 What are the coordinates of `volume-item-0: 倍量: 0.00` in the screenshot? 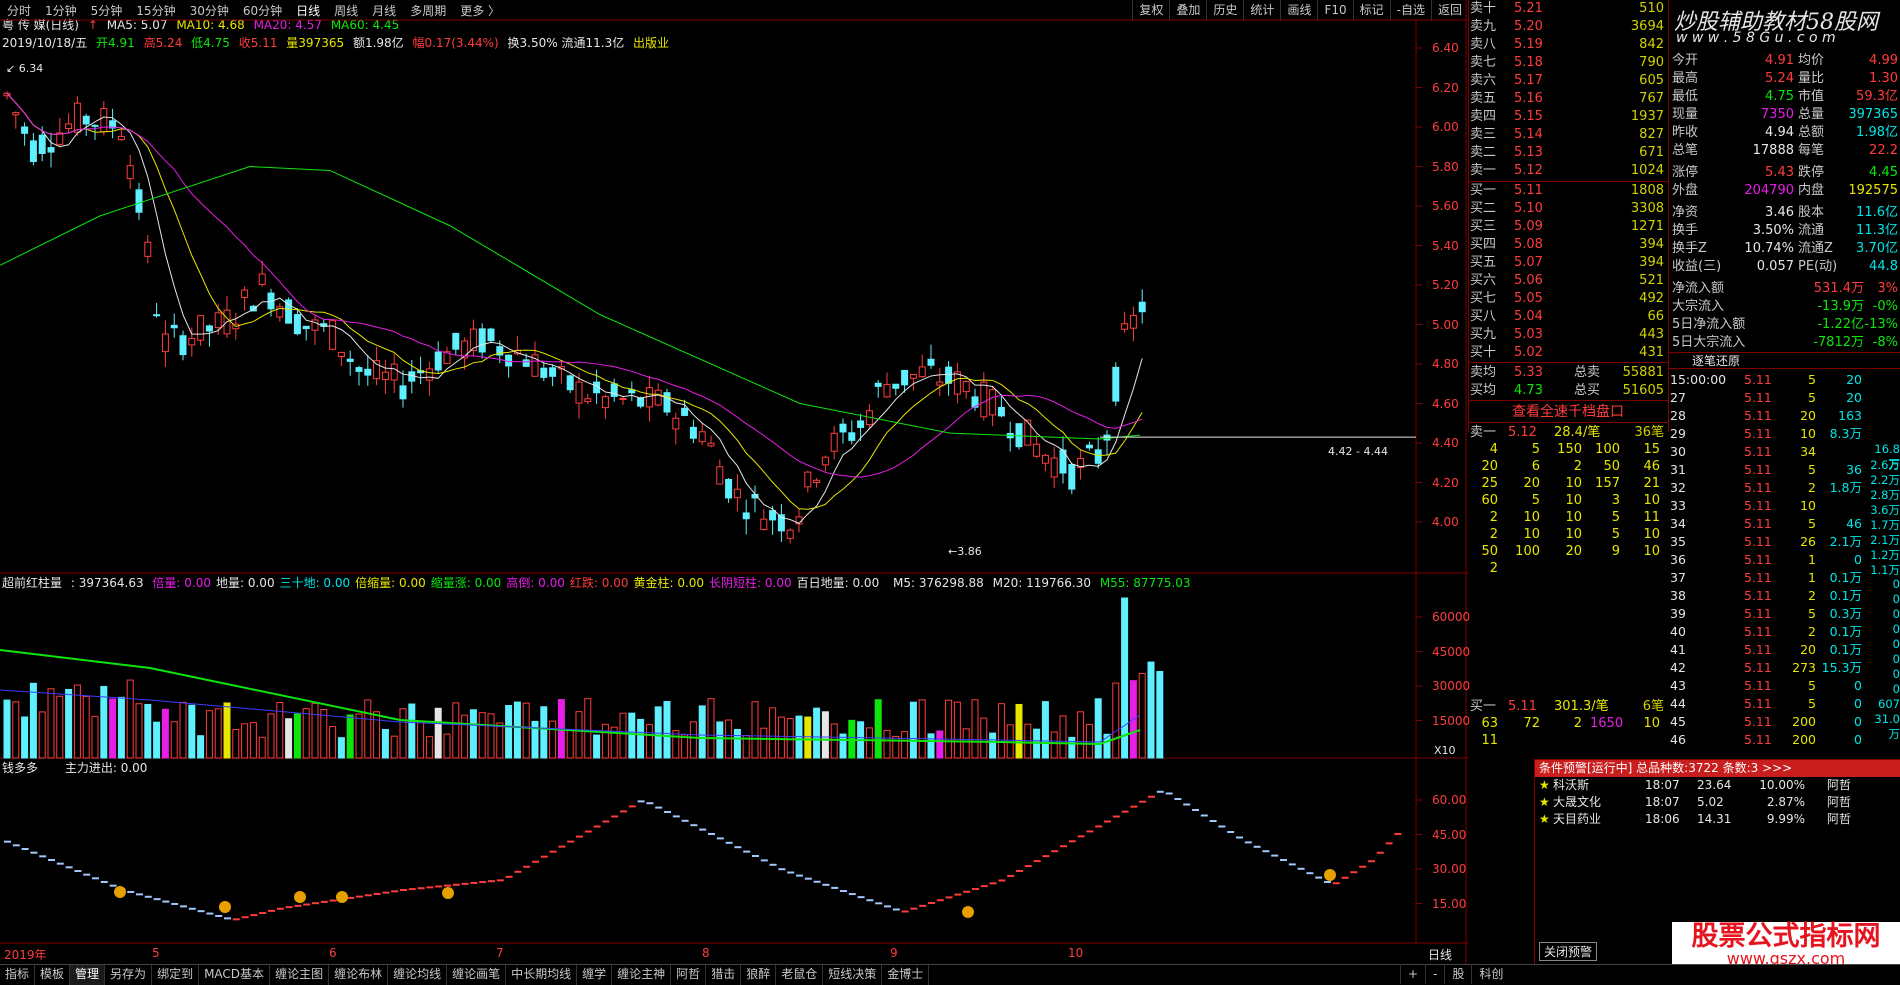 It's located at (181, 583).